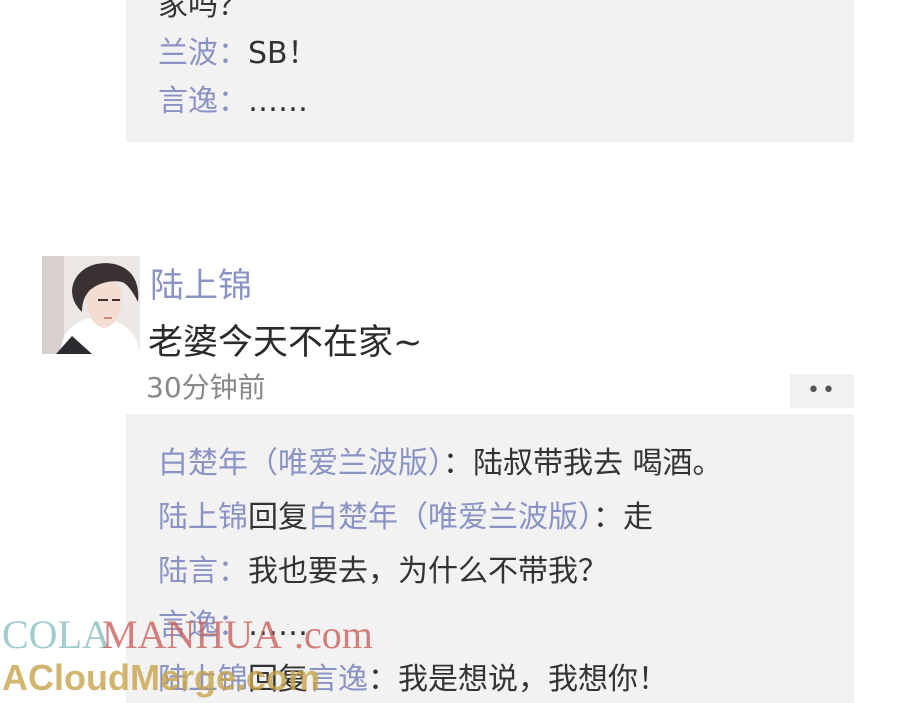 The image size is (900, 703). I want to click on watermark-acloudmerge: ACloudMerge.com, so click(161, 677).